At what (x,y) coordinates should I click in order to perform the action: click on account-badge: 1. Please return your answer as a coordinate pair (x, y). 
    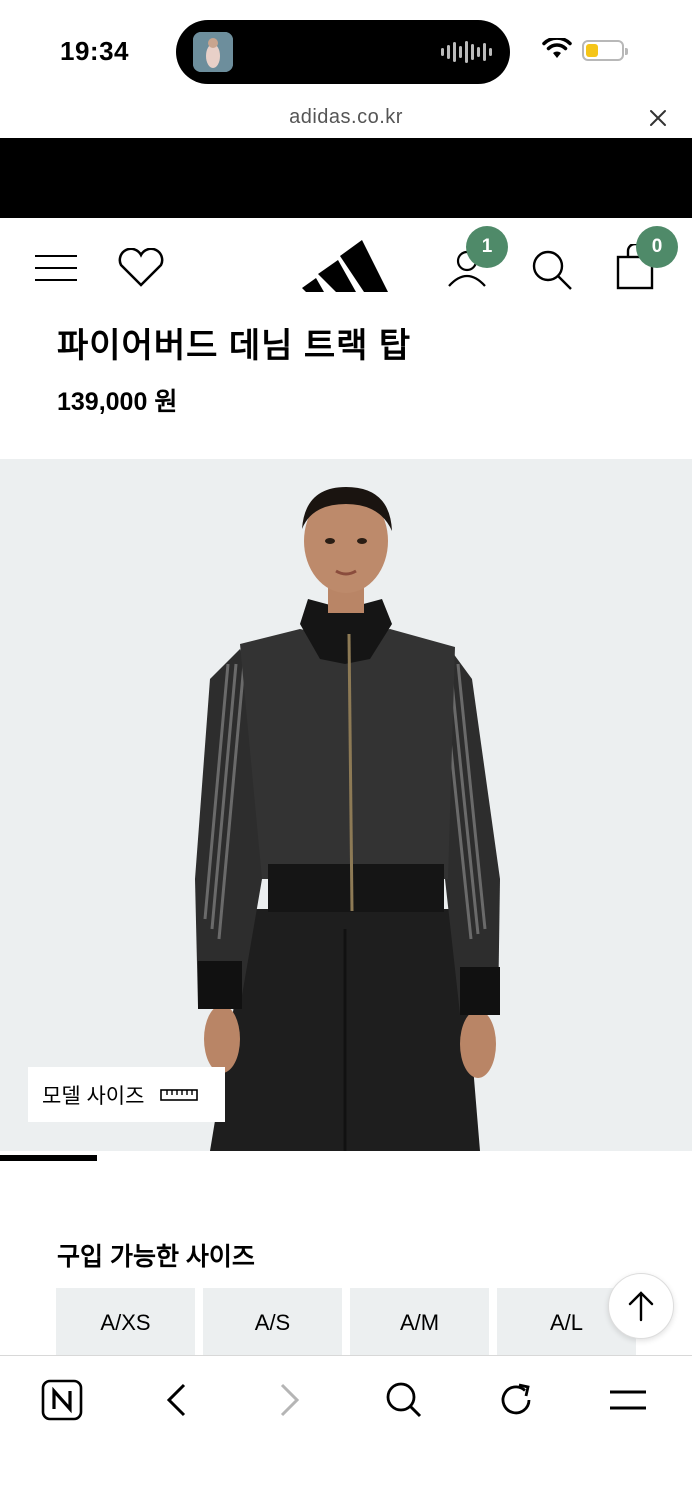
    Looking at the image, I should click on (487, 247).